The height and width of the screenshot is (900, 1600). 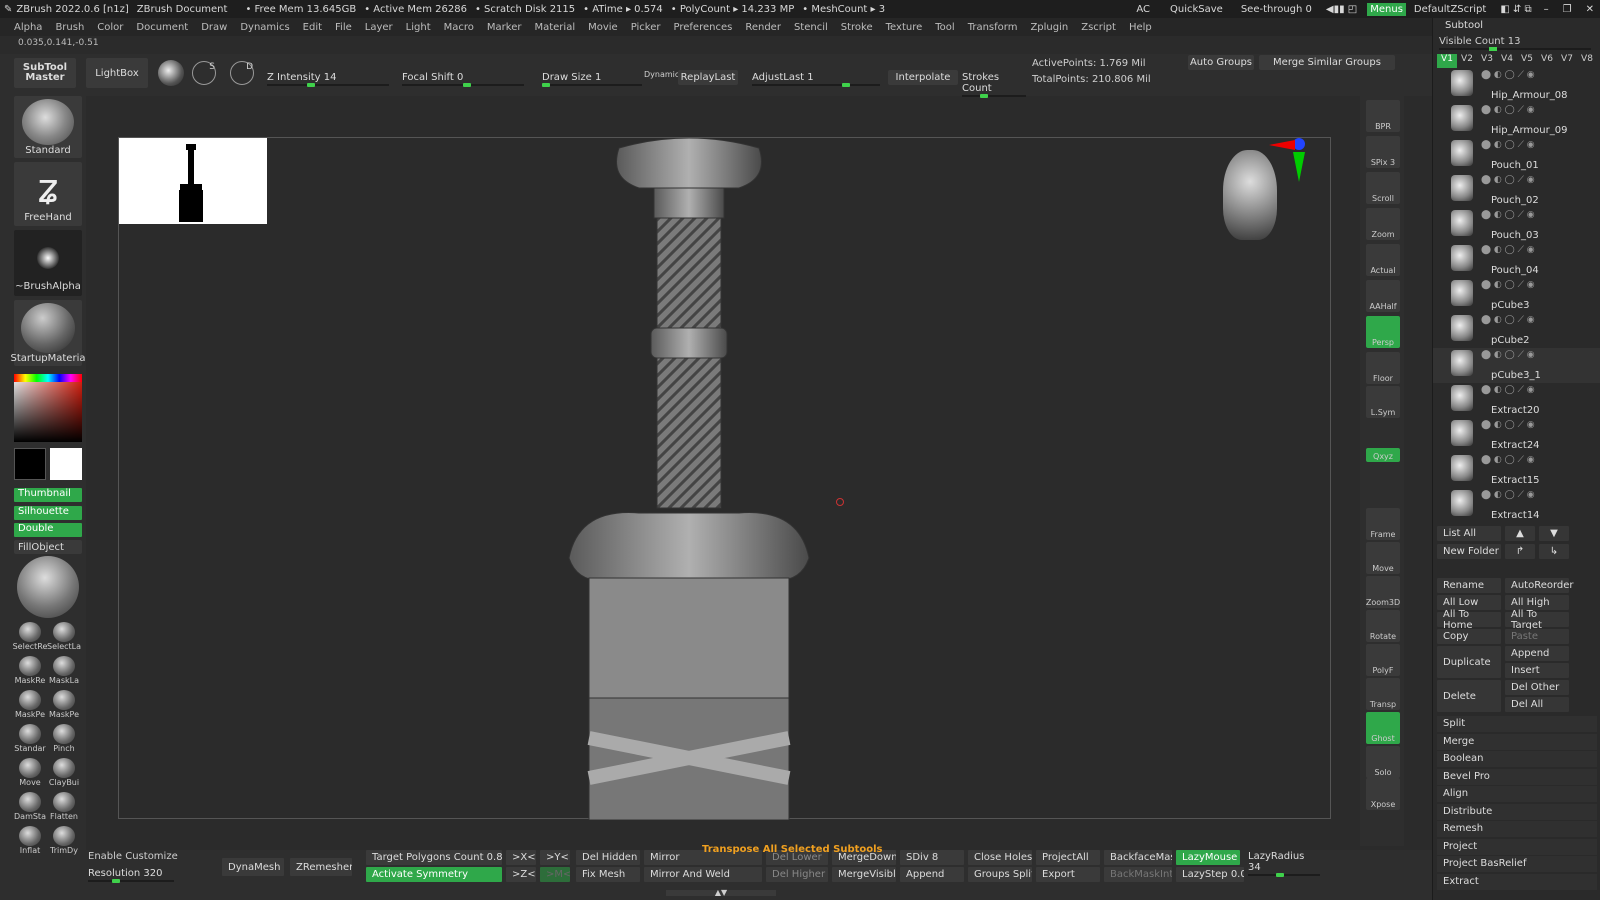 What do you see at coordinates (592, 79) in the screenshot?
I see `draw-size-slider: Draw Size 1` at bounding box center [592, 79].